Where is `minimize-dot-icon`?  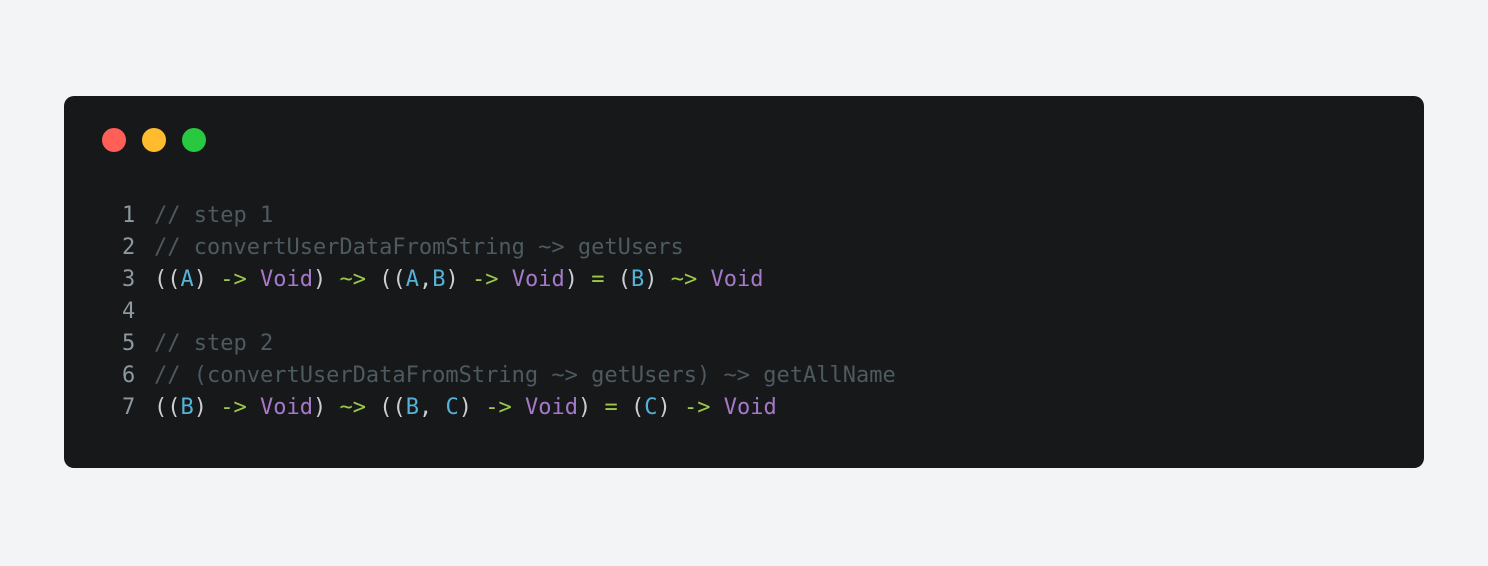 minimize-dot-icon is located at coordinates (154, 140).